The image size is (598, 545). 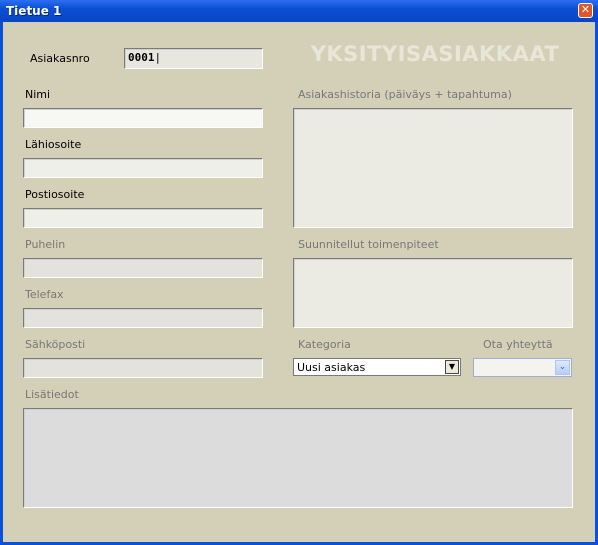 What do you see at coordinates (44, 294) in the screenshot?
I see `telefax-label: Telefax` at bounding box center [44, 294].